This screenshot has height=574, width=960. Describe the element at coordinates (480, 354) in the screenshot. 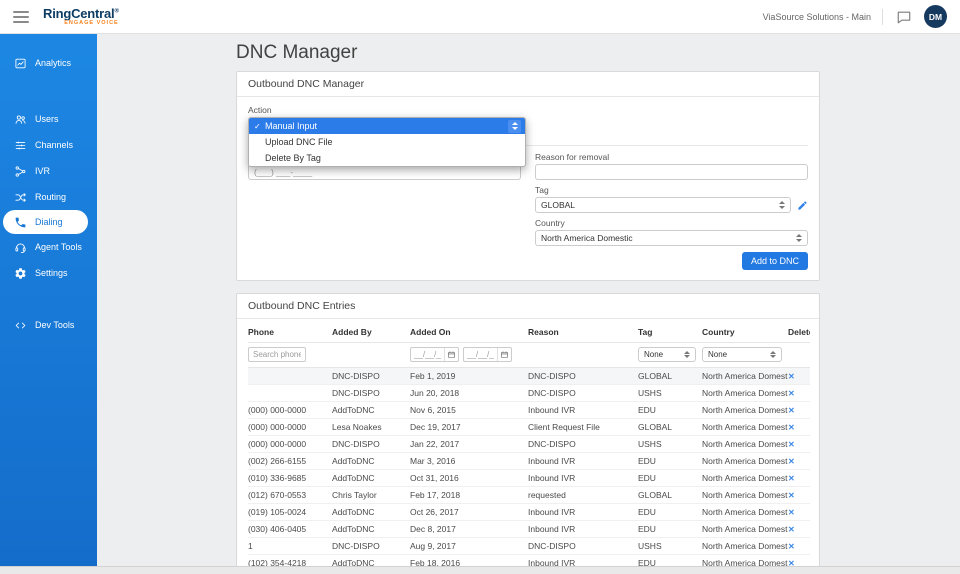

I see `date-to-input` at that location.